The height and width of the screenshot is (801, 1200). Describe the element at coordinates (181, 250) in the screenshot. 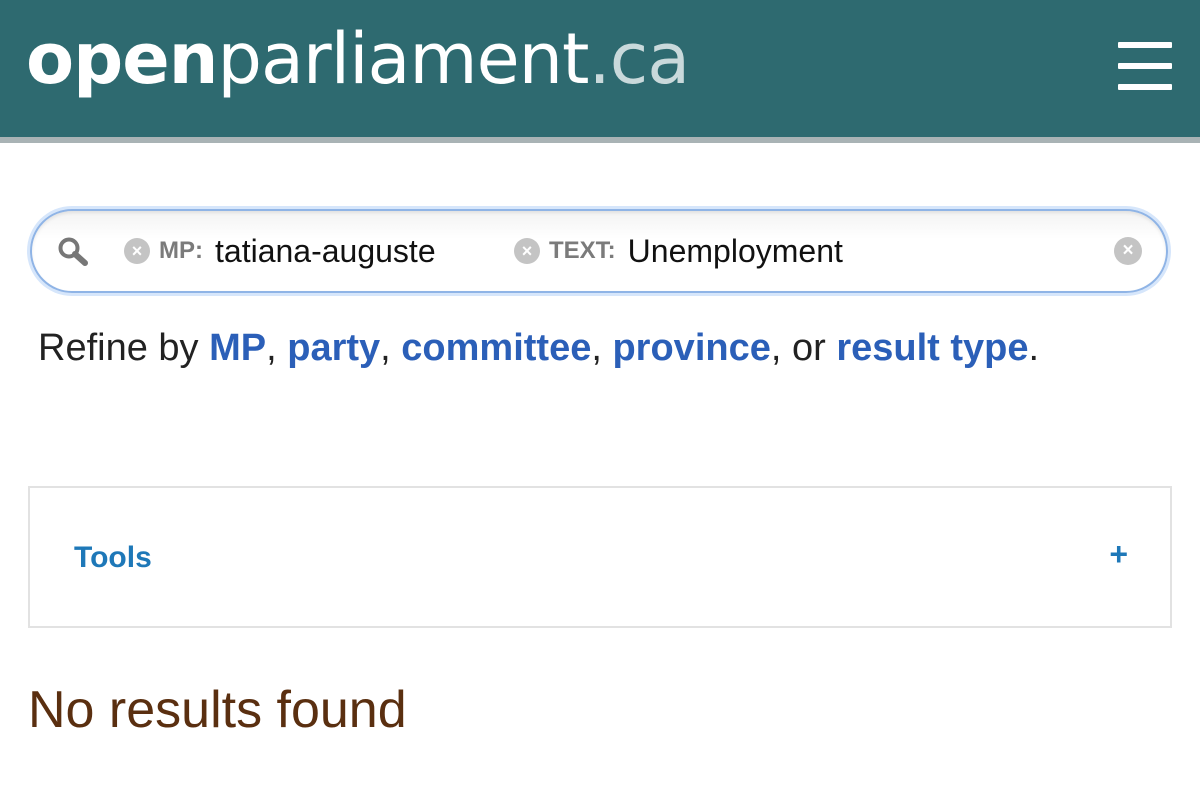

I see `token-key: MP:` at that location.